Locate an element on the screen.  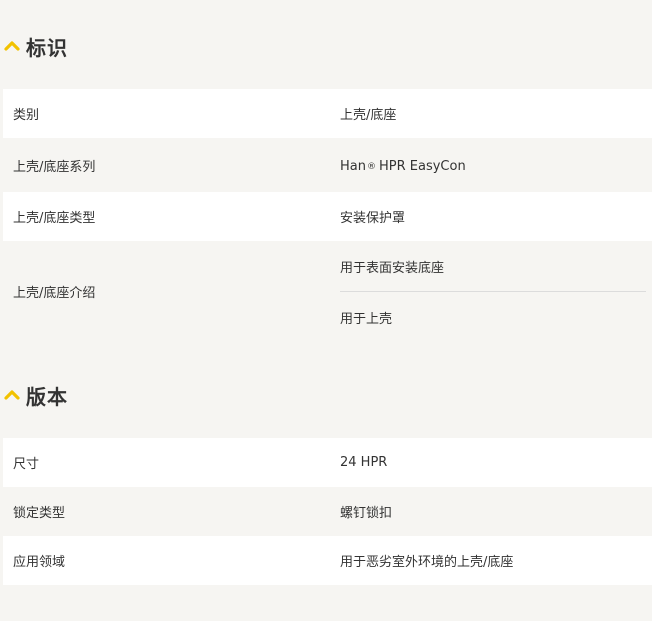
table-row: 上壳/底座类型 安装保护罩 is located at coordinates (327, 216).